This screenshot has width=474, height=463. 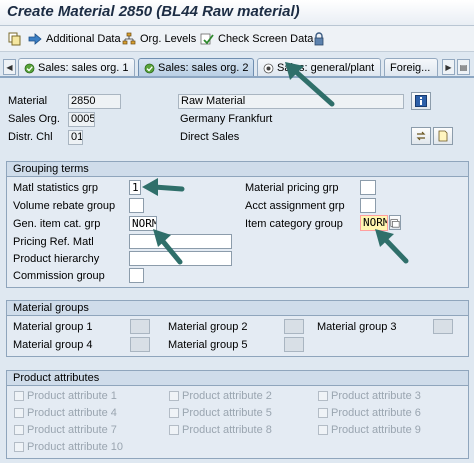 What do you see at coordinates (75, 137) in the screenshot?
I see `distr-chl-field: 01` at bounding box center [75, 137].